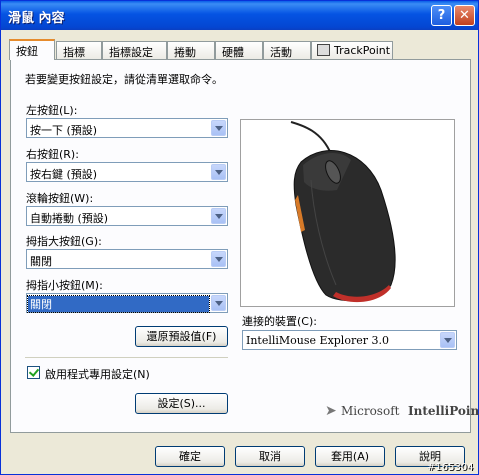 This screenshot has height=475, width=479. What do you see at coordinates (443, 411) in the screenshot?
I see `intellipoint-logo-text: IntelliPoint` at bounding box center [443, 411].